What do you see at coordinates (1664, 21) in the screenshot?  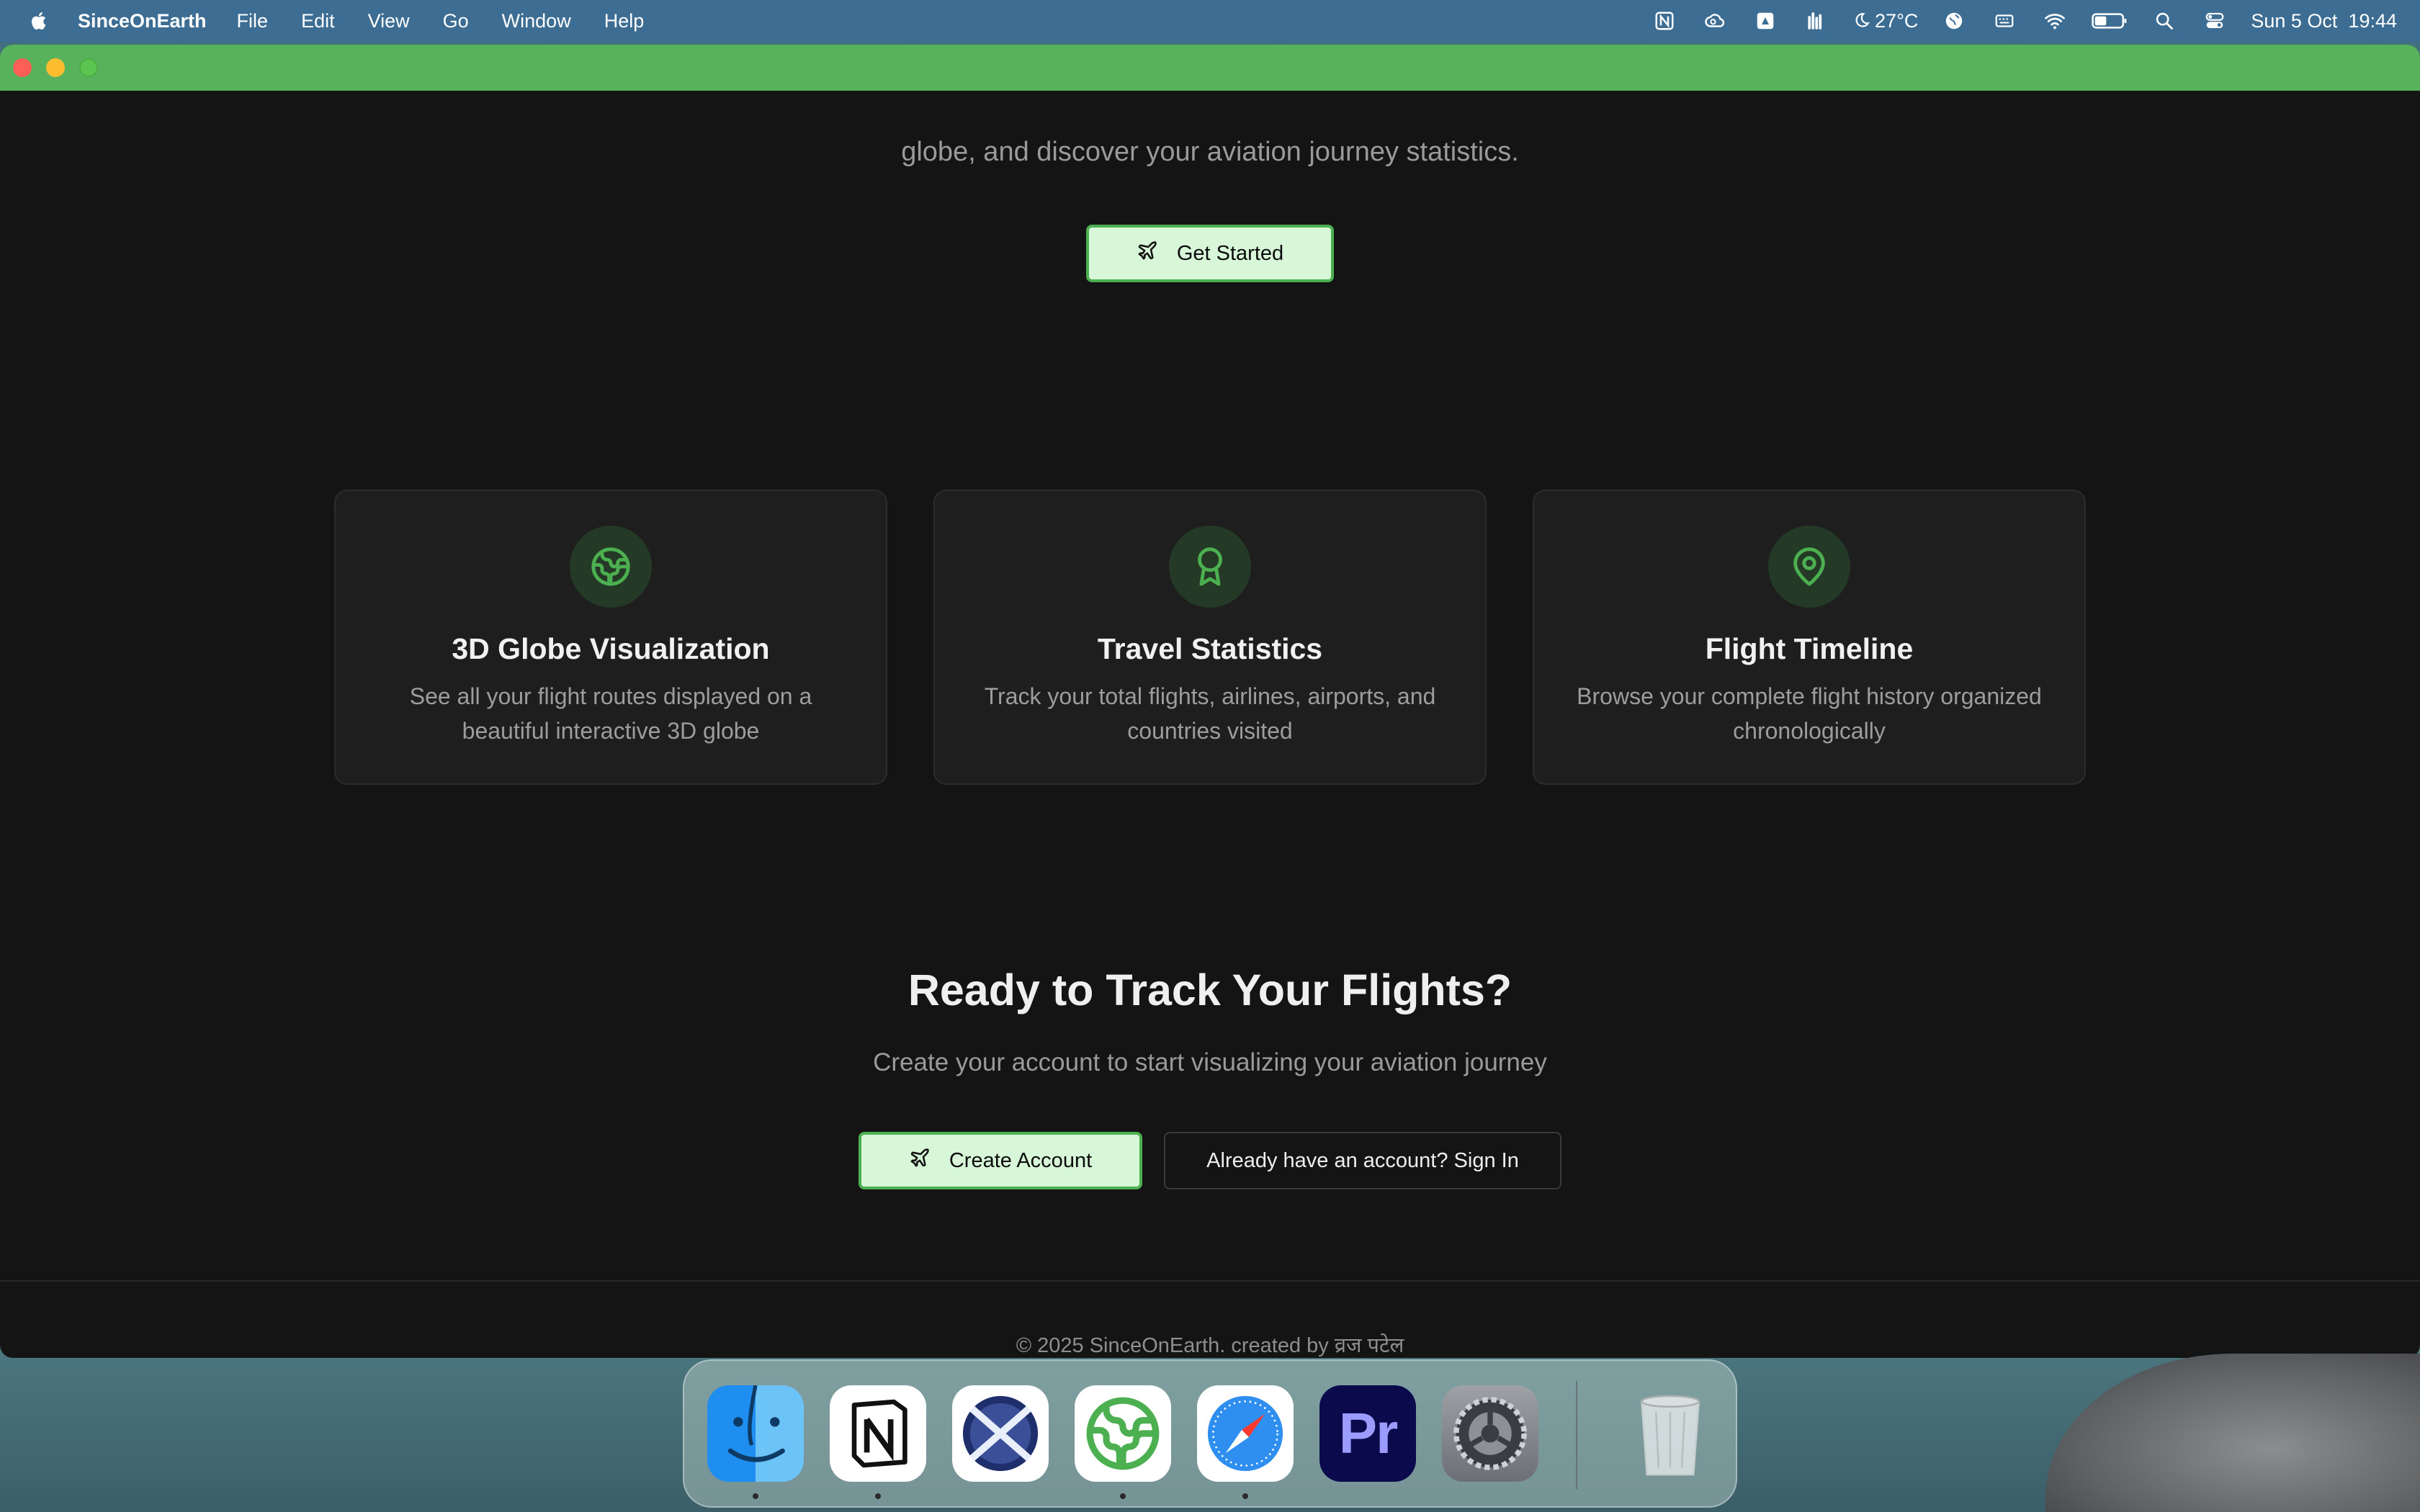 I see `notion-icon` at bounding box center [1664, 21].